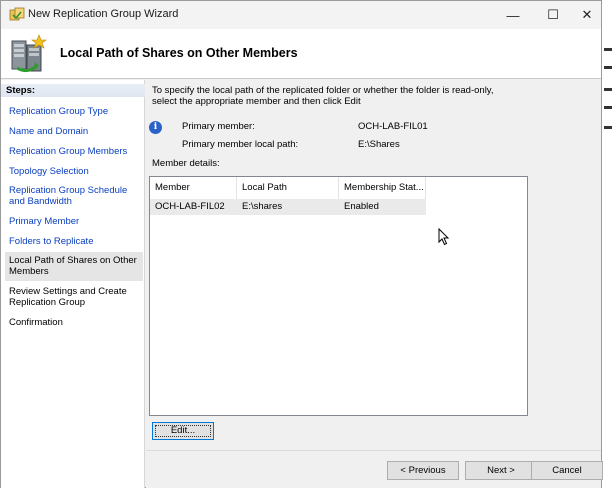  I want to click on primary-member-value: OCH-LAB-FIL01, so click(393, 126).